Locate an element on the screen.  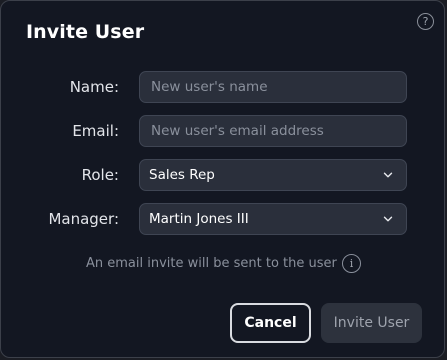
dialog-title: Invite User is located at coordinates (85, 32).